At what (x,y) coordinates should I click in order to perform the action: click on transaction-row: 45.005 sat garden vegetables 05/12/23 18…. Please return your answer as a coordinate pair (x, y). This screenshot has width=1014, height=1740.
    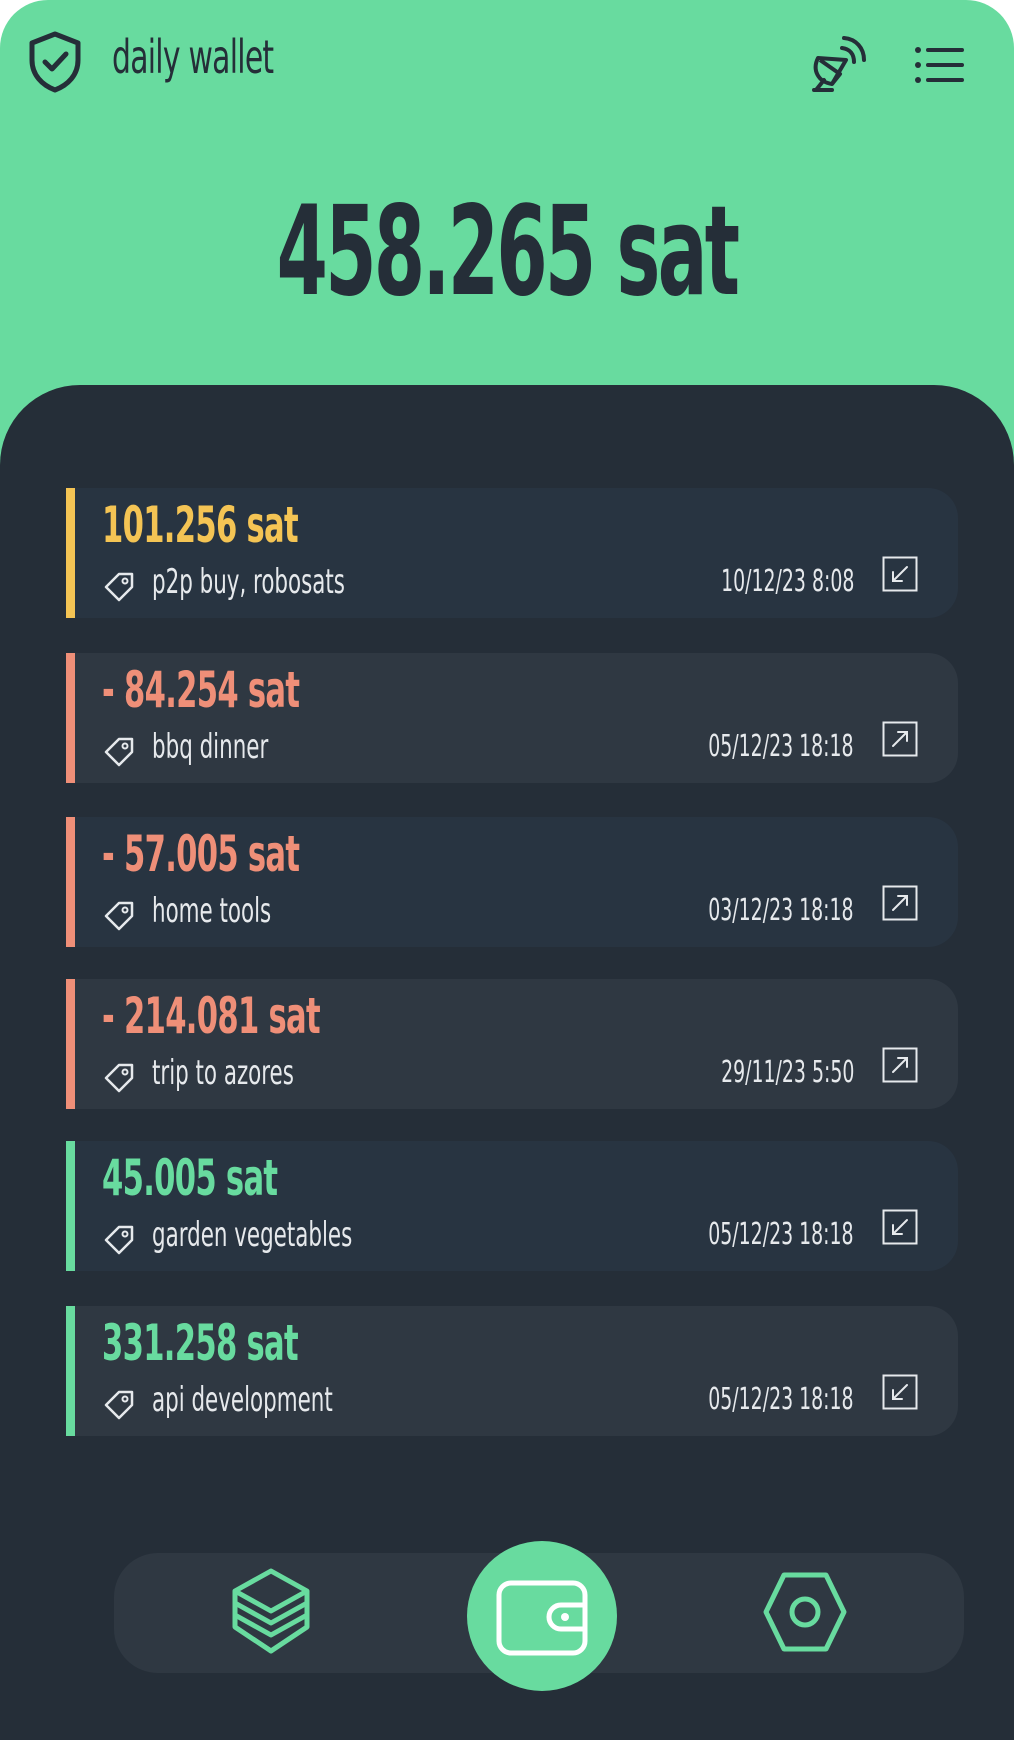
    Looking at the image, I should click on (512, 1206).